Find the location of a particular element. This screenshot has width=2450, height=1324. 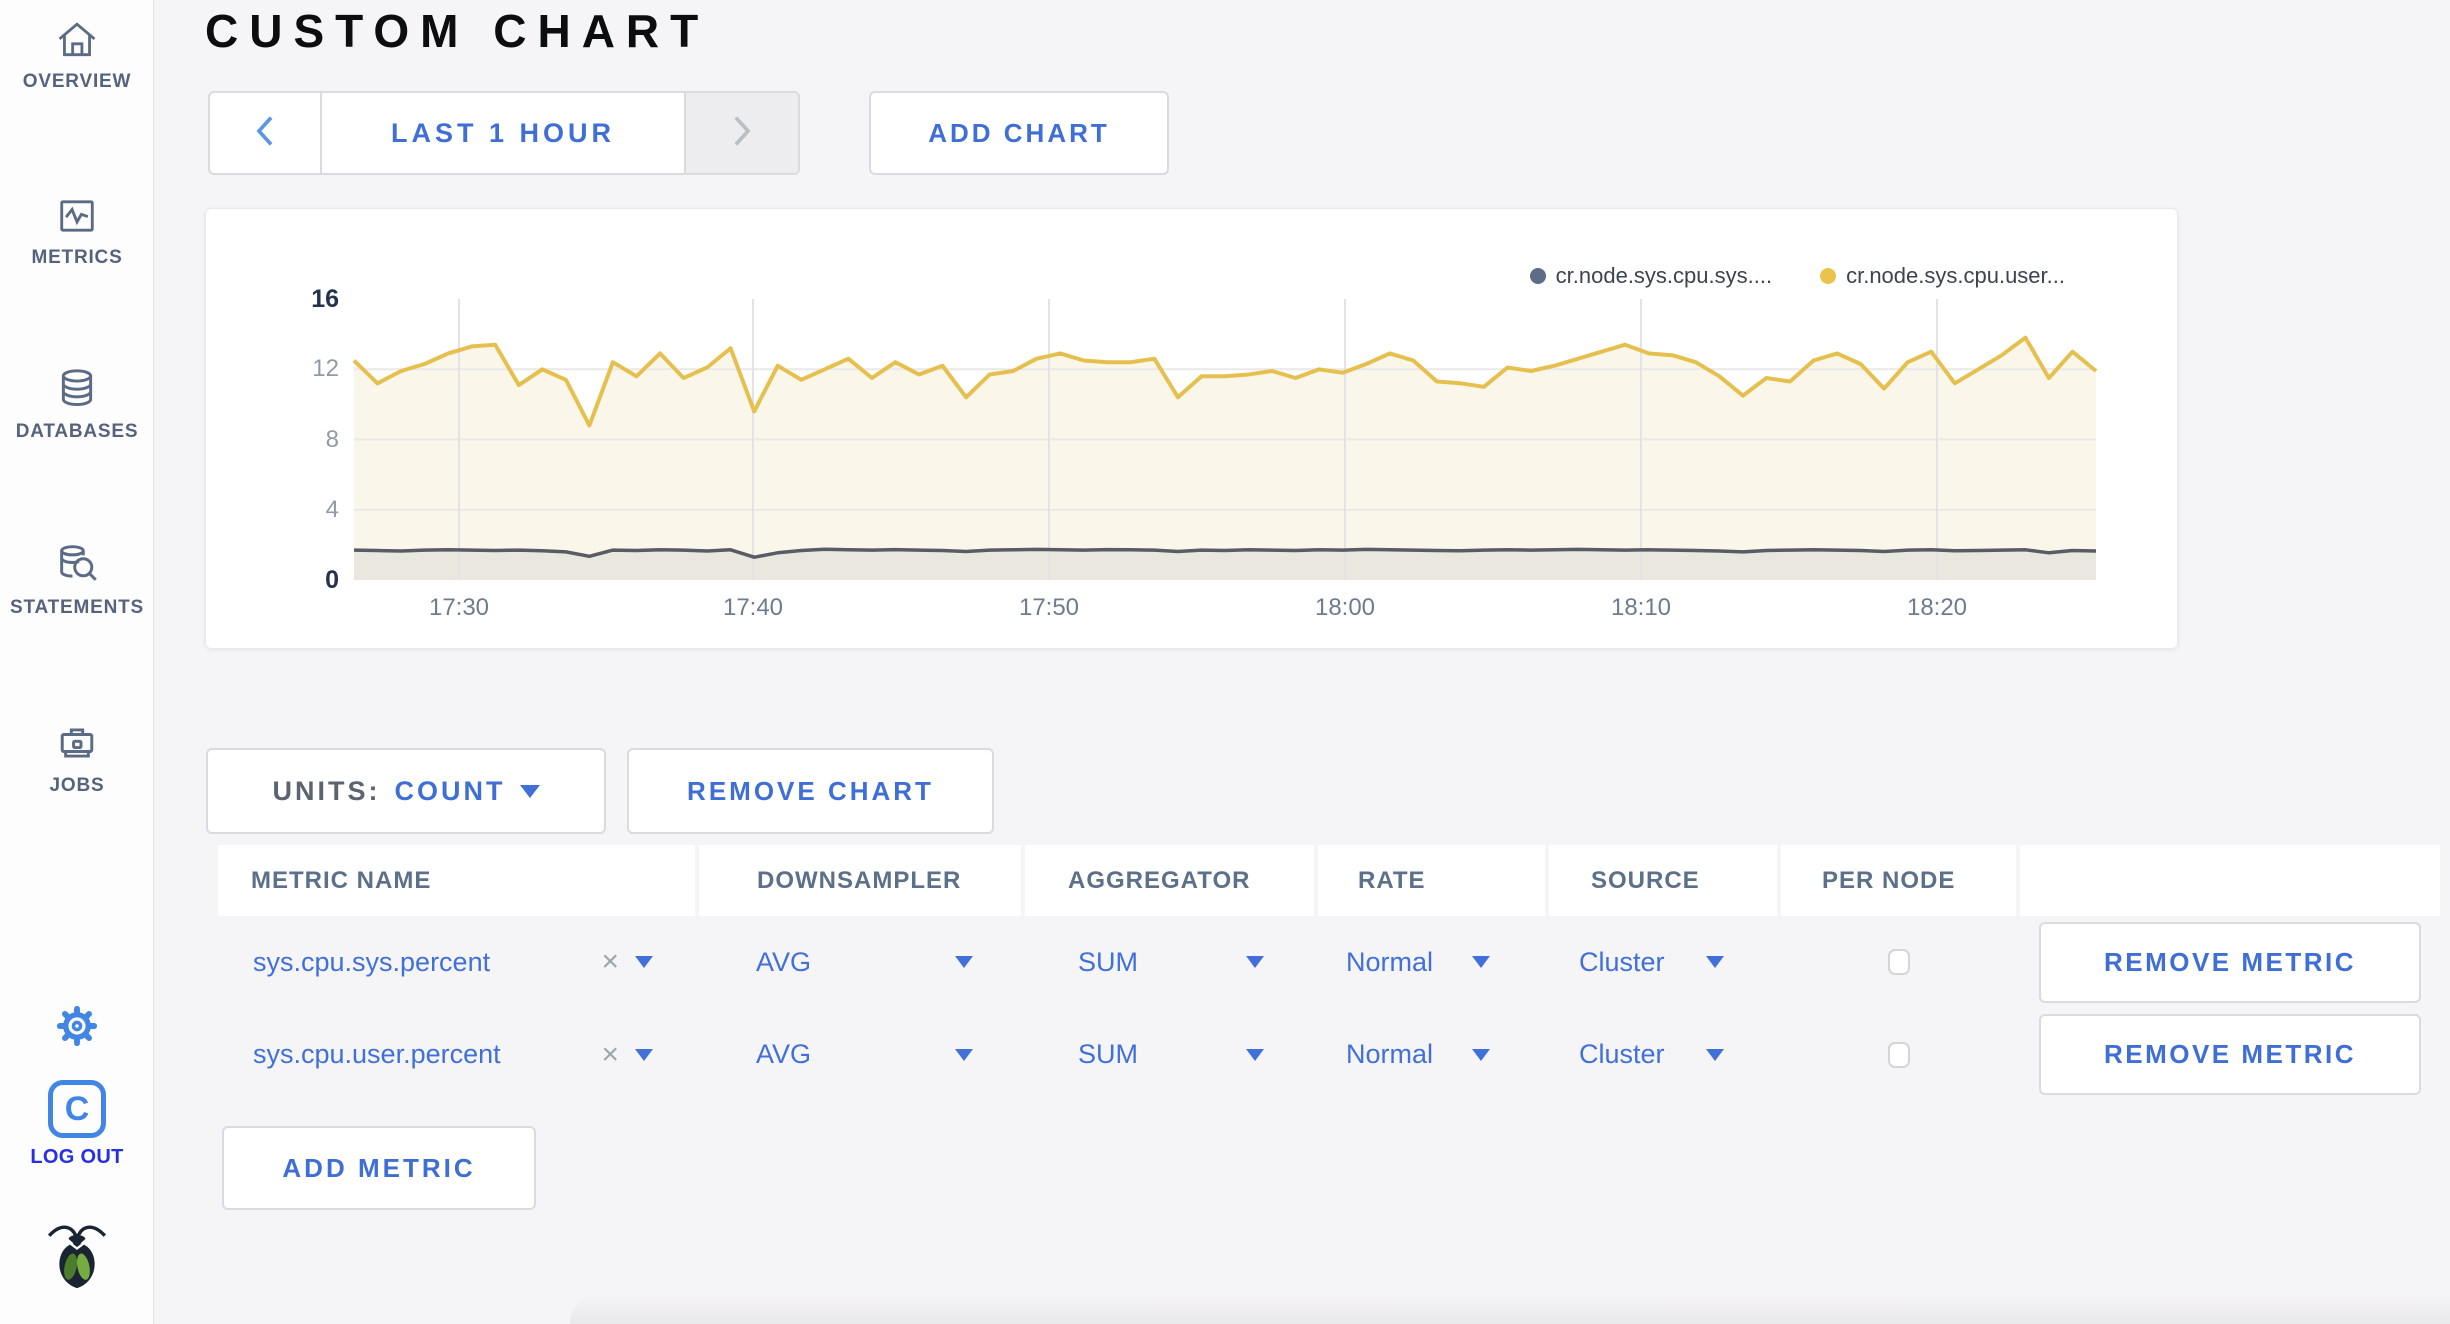

database-search-icon is located at coordinates (77, 565).